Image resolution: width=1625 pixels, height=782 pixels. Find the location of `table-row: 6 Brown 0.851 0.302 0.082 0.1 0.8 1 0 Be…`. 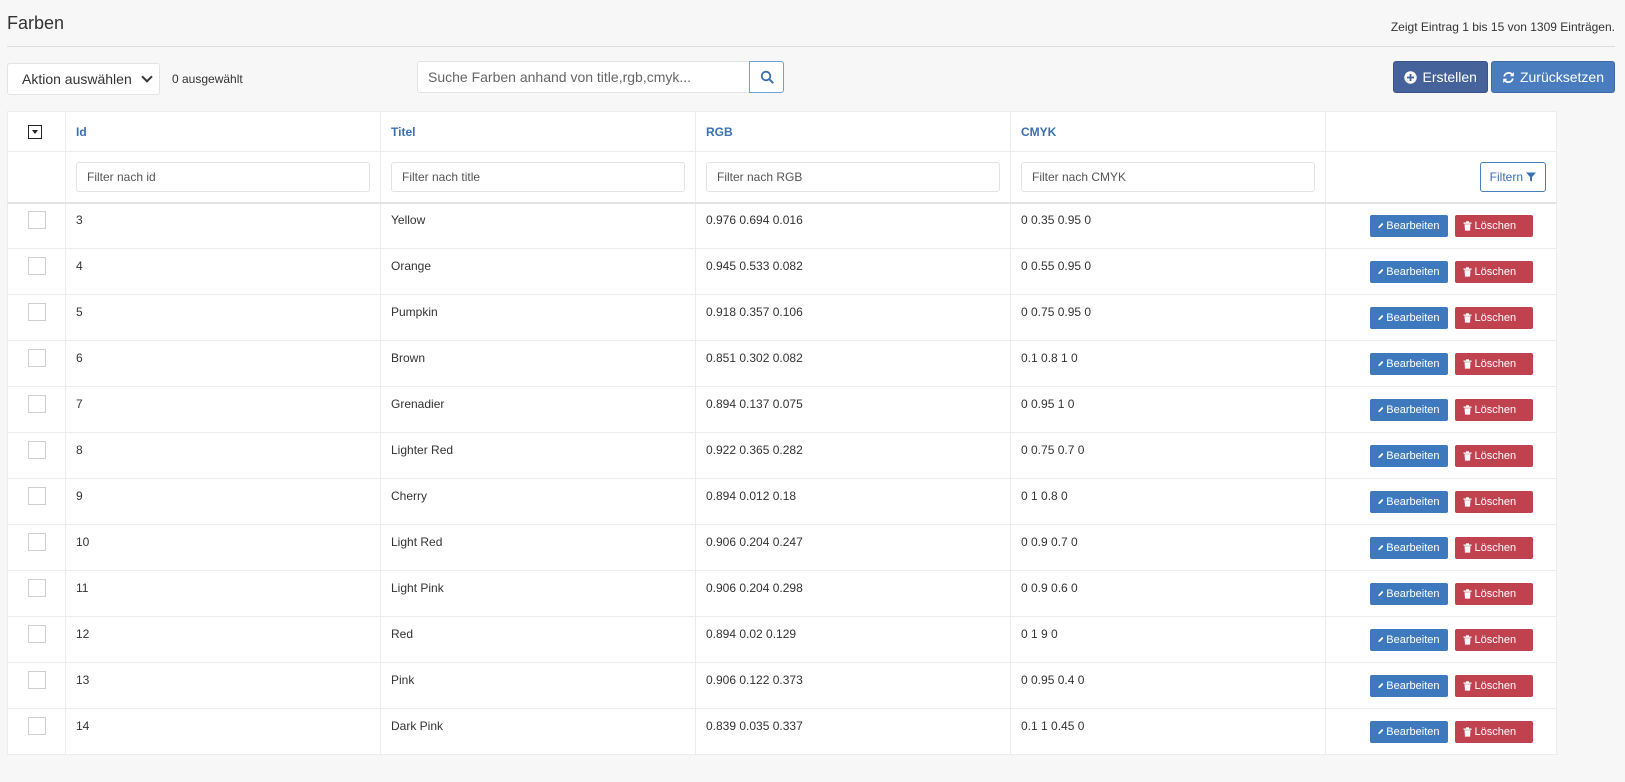

table-row: 6 Brown 0.851 0.302 0.082 0.1 0.8 1 0 Be… is located at coordinates (782, 363).